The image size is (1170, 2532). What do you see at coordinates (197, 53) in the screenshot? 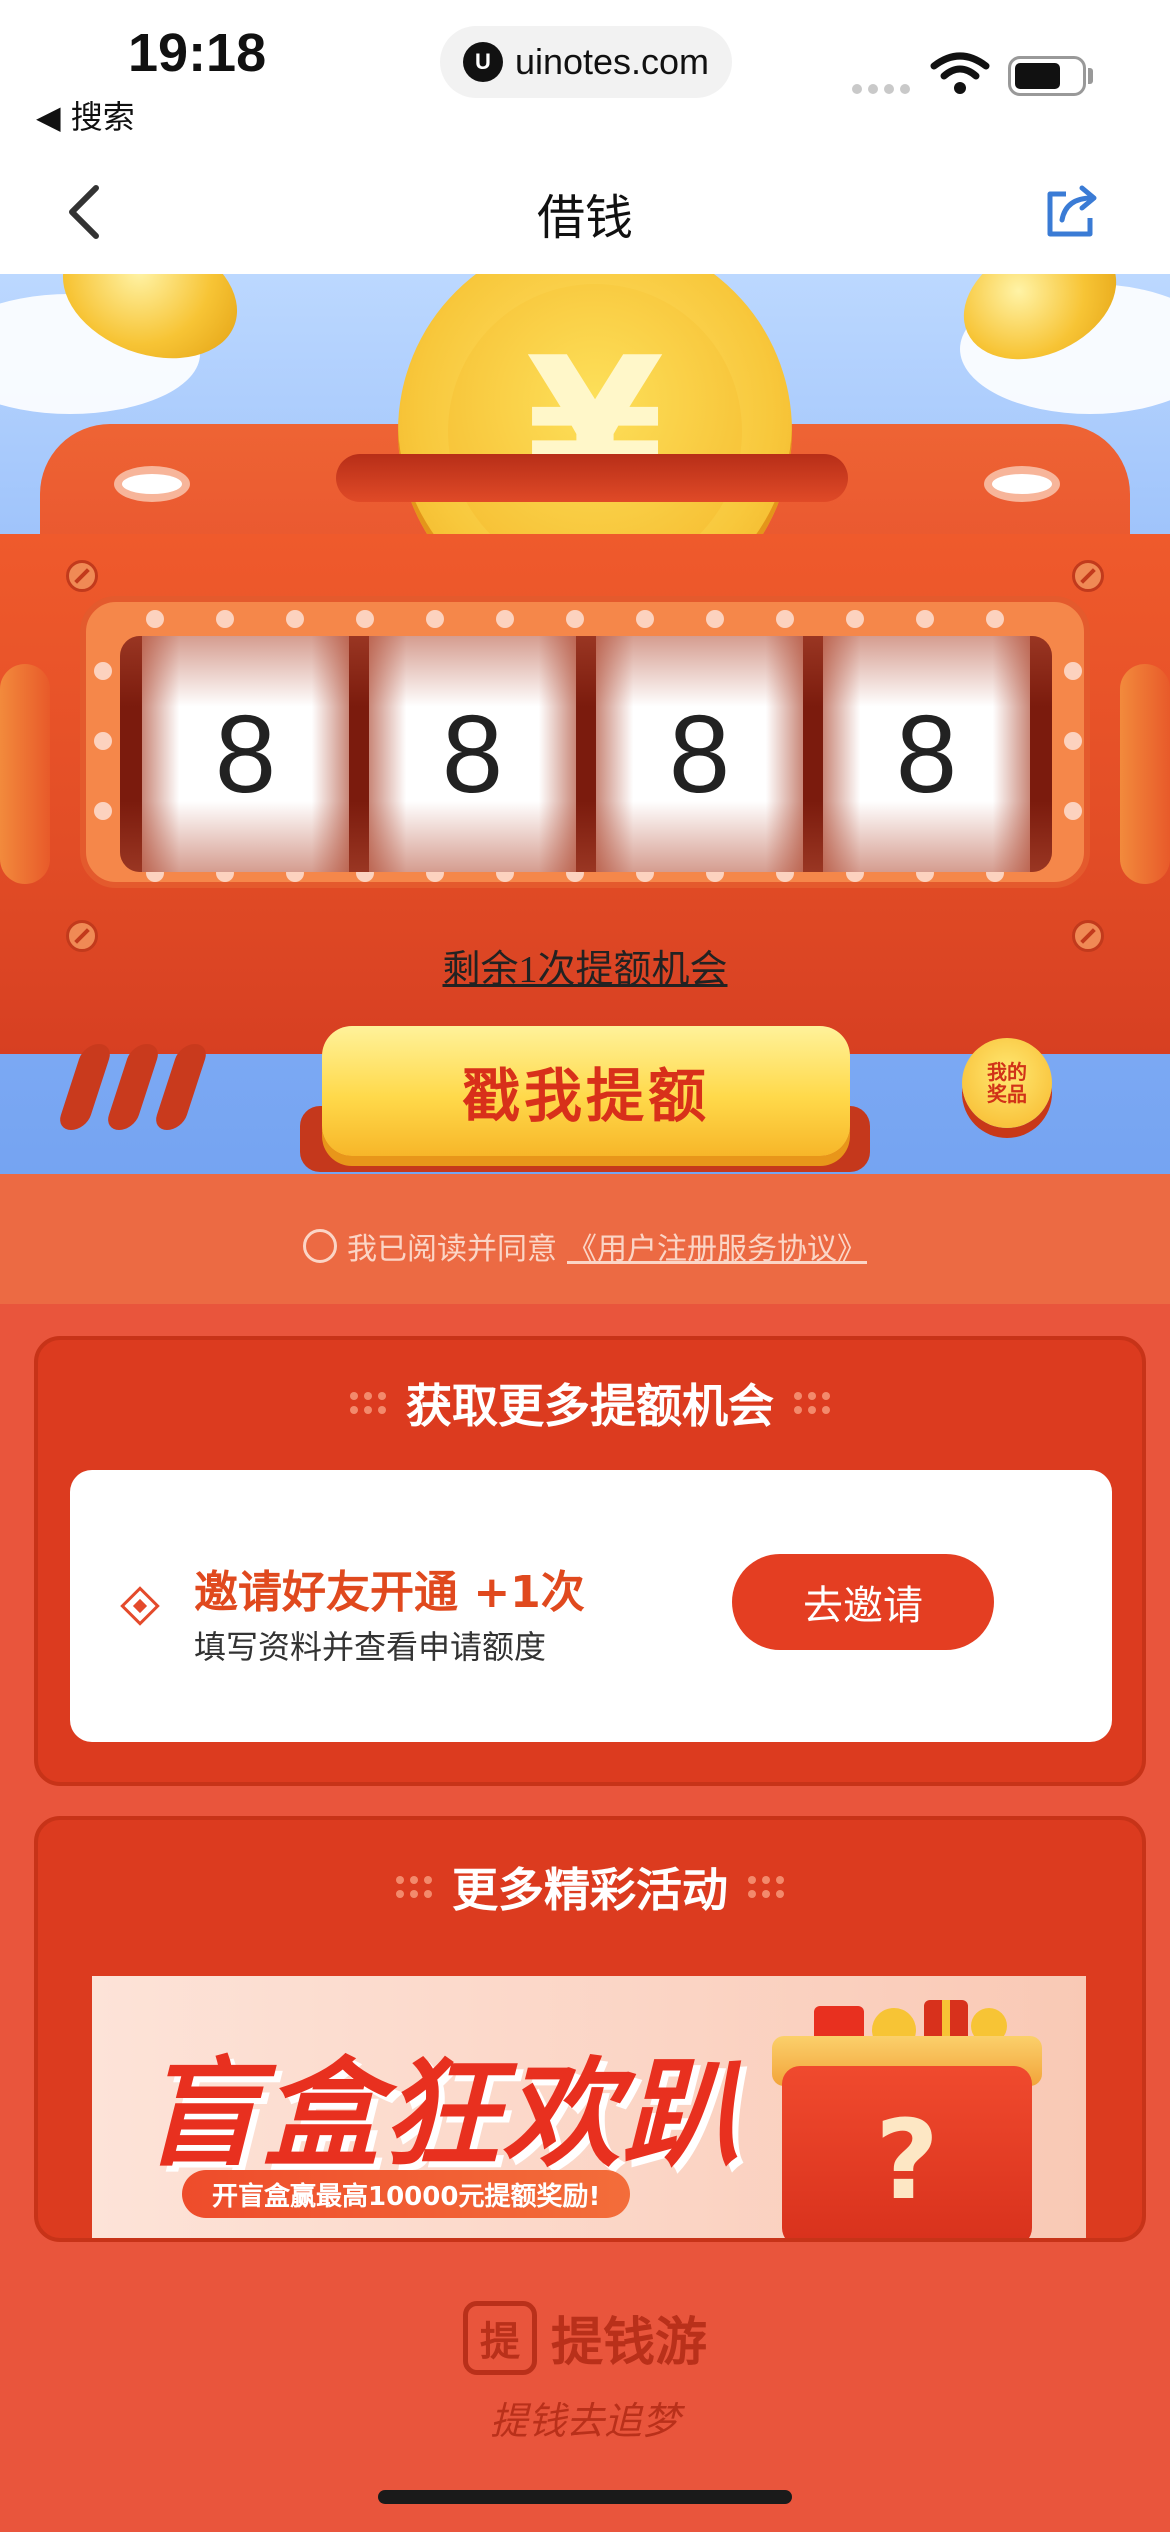
I see `status-time: 19:18` at bounding box center [197, 53].